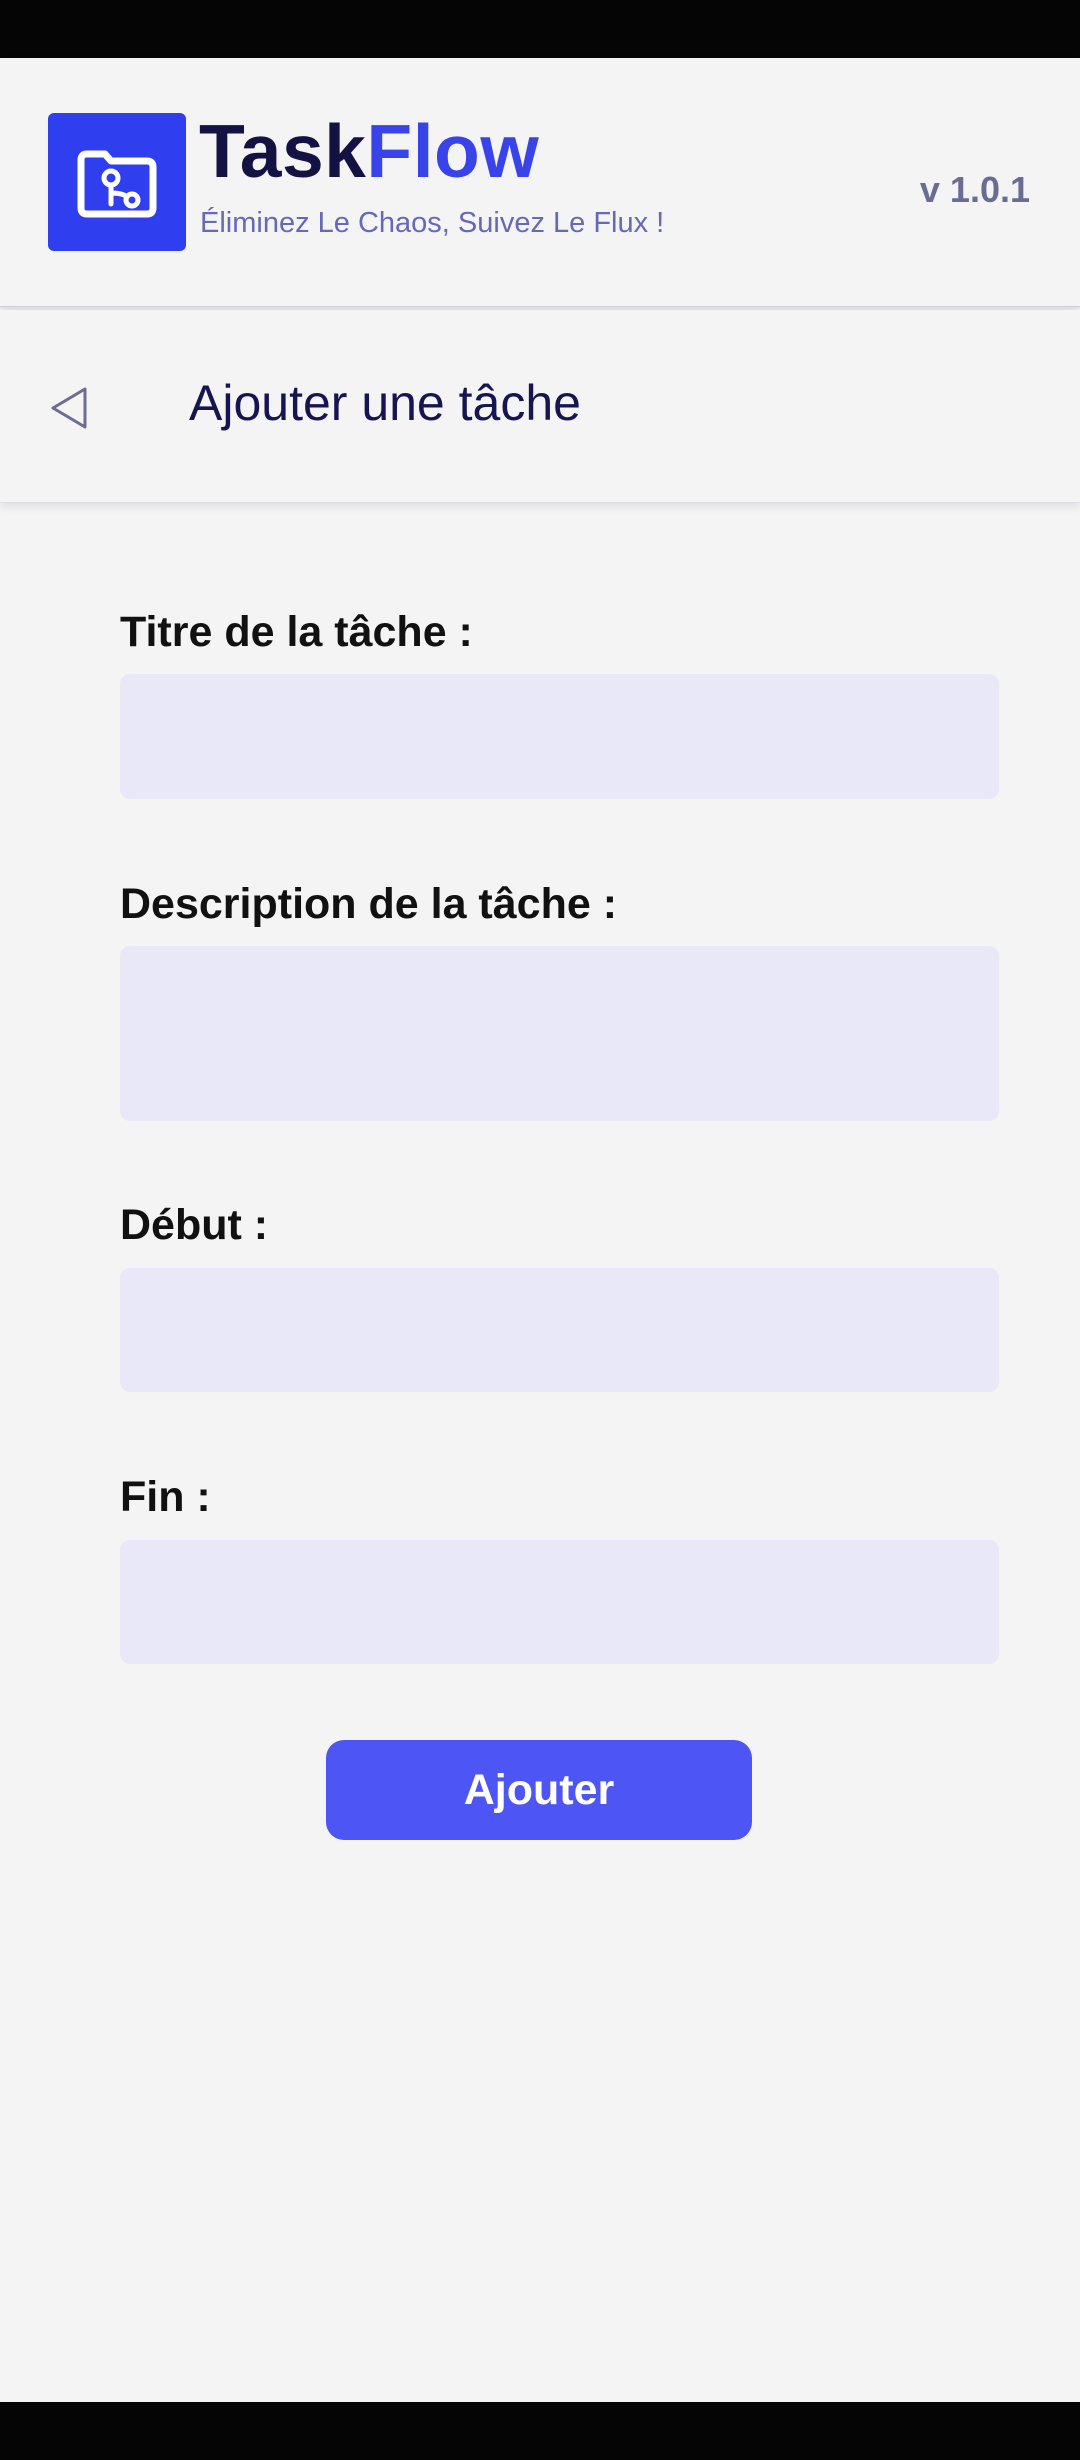 The height and width of the screenshot is (2460, 1080). Describe the element at coordinates (453, 151) in the screenshot. I see `app-name-part-flow: Flow` at that location.